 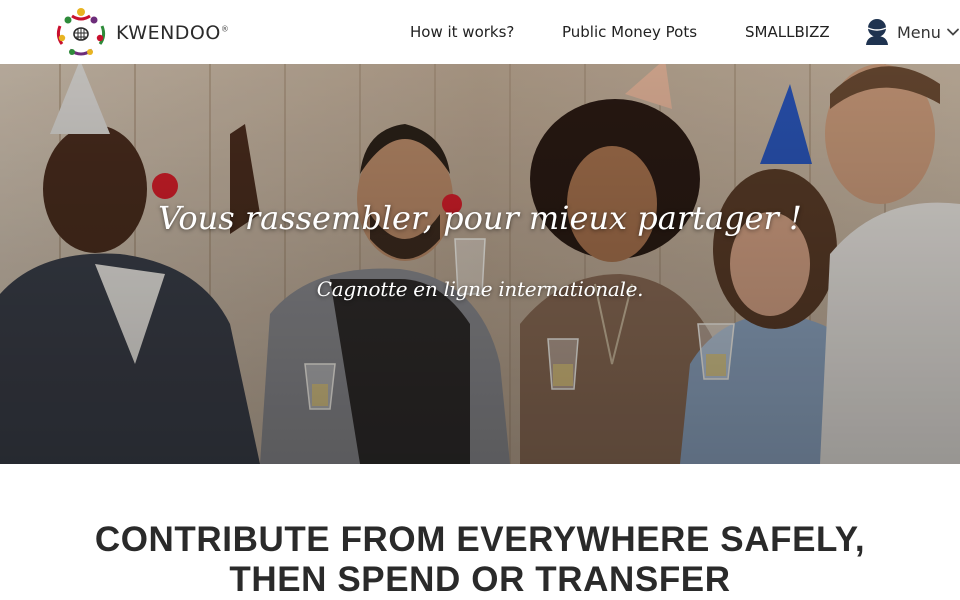 I want to click on nav-how-it-works: How it works?, so click(x=462, y=32).